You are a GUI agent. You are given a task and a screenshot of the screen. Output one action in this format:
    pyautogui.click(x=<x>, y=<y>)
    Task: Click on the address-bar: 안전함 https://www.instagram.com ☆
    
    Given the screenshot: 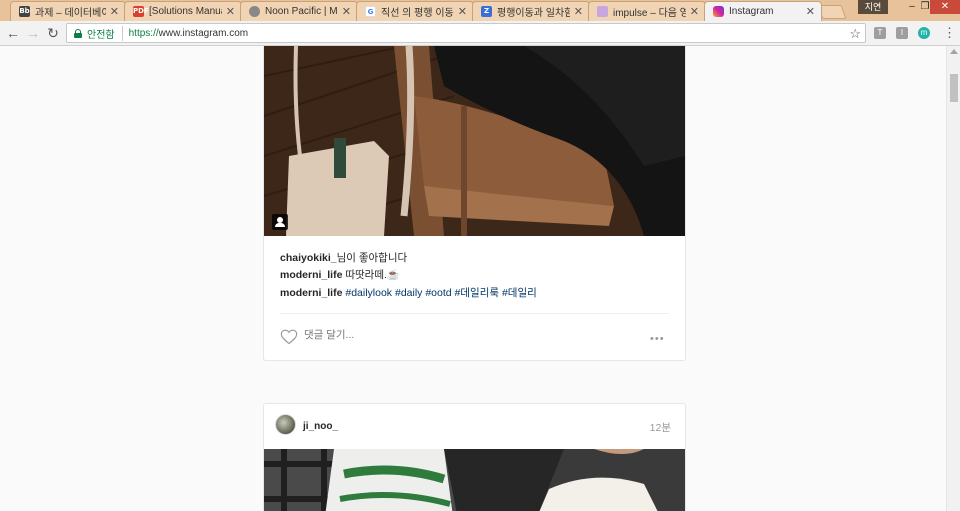 What is the action you would take?
    pyautogui.click(x=466, y=33)
    